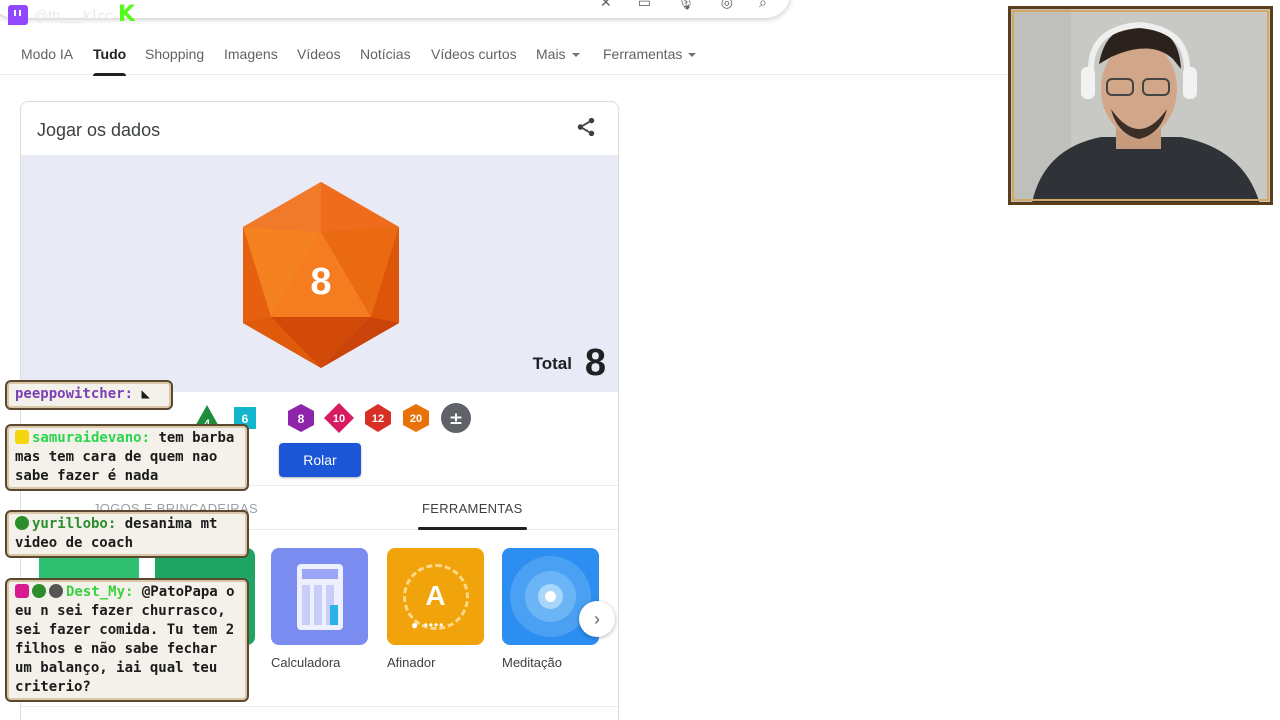 This screenshot has height=720, width=1280. Describe the element at coordinates (727, 5) in the screenshot. I see `lens-icon: ◎` at that location.